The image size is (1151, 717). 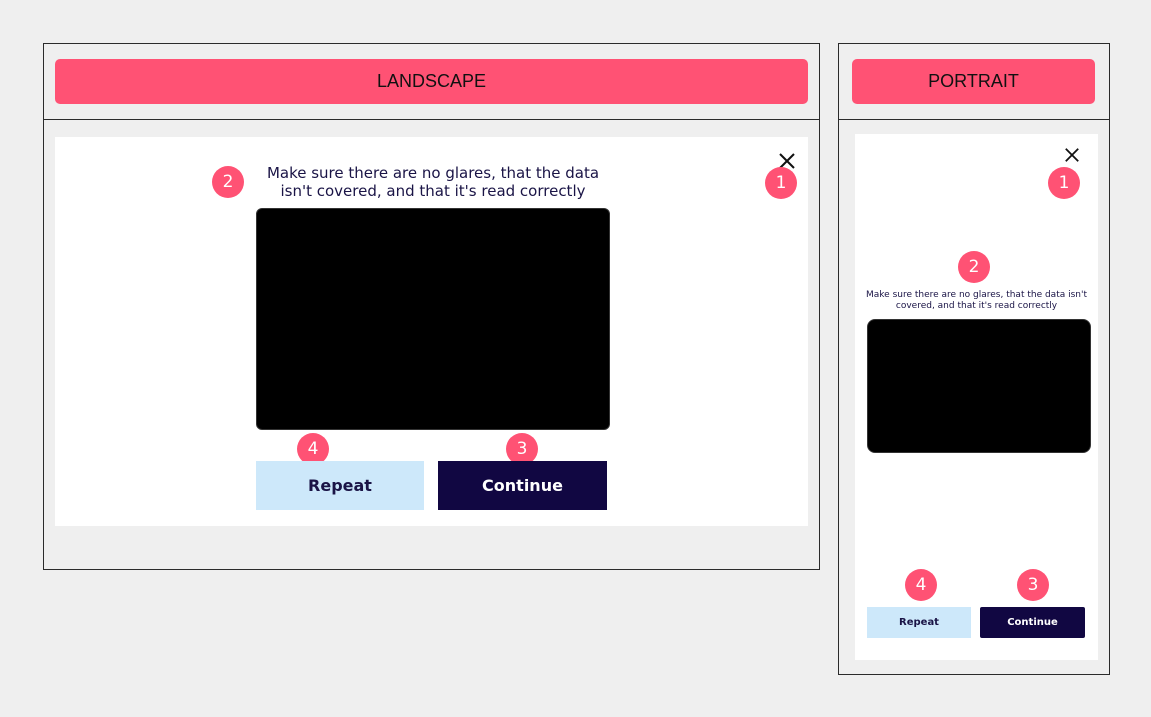 What do you see at coordinates (1033, 585) in the screenshot?
I see `badge-continue: 3` at bounding box center [1033, 585].